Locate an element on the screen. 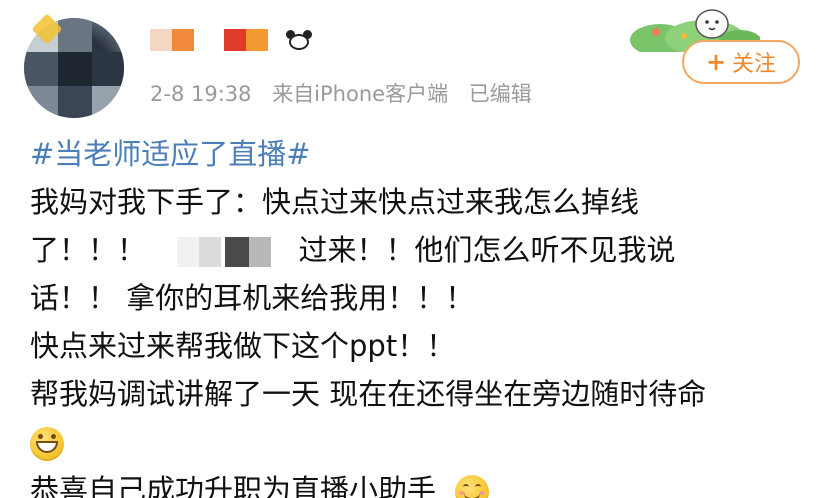 This screenshot has height=498, width=828. post-source: 来自iPhone客户端 is located at coordinates (360, 94).